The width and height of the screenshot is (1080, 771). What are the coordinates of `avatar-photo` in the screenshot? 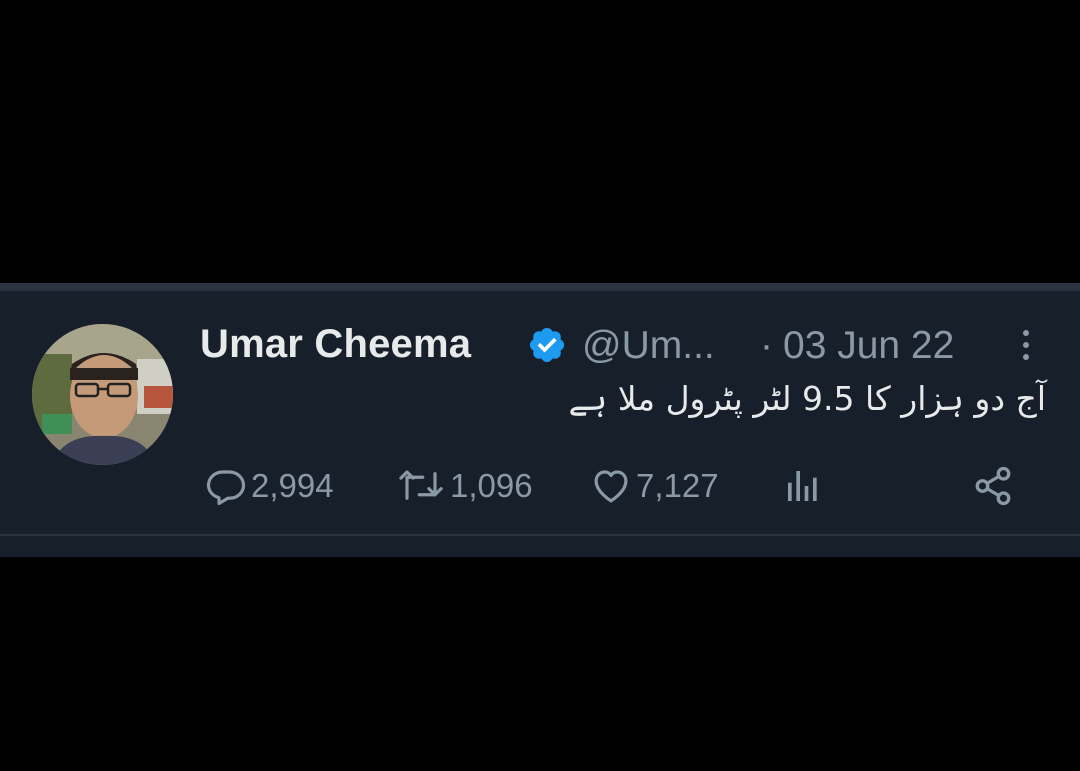 It's located at (102, 394).